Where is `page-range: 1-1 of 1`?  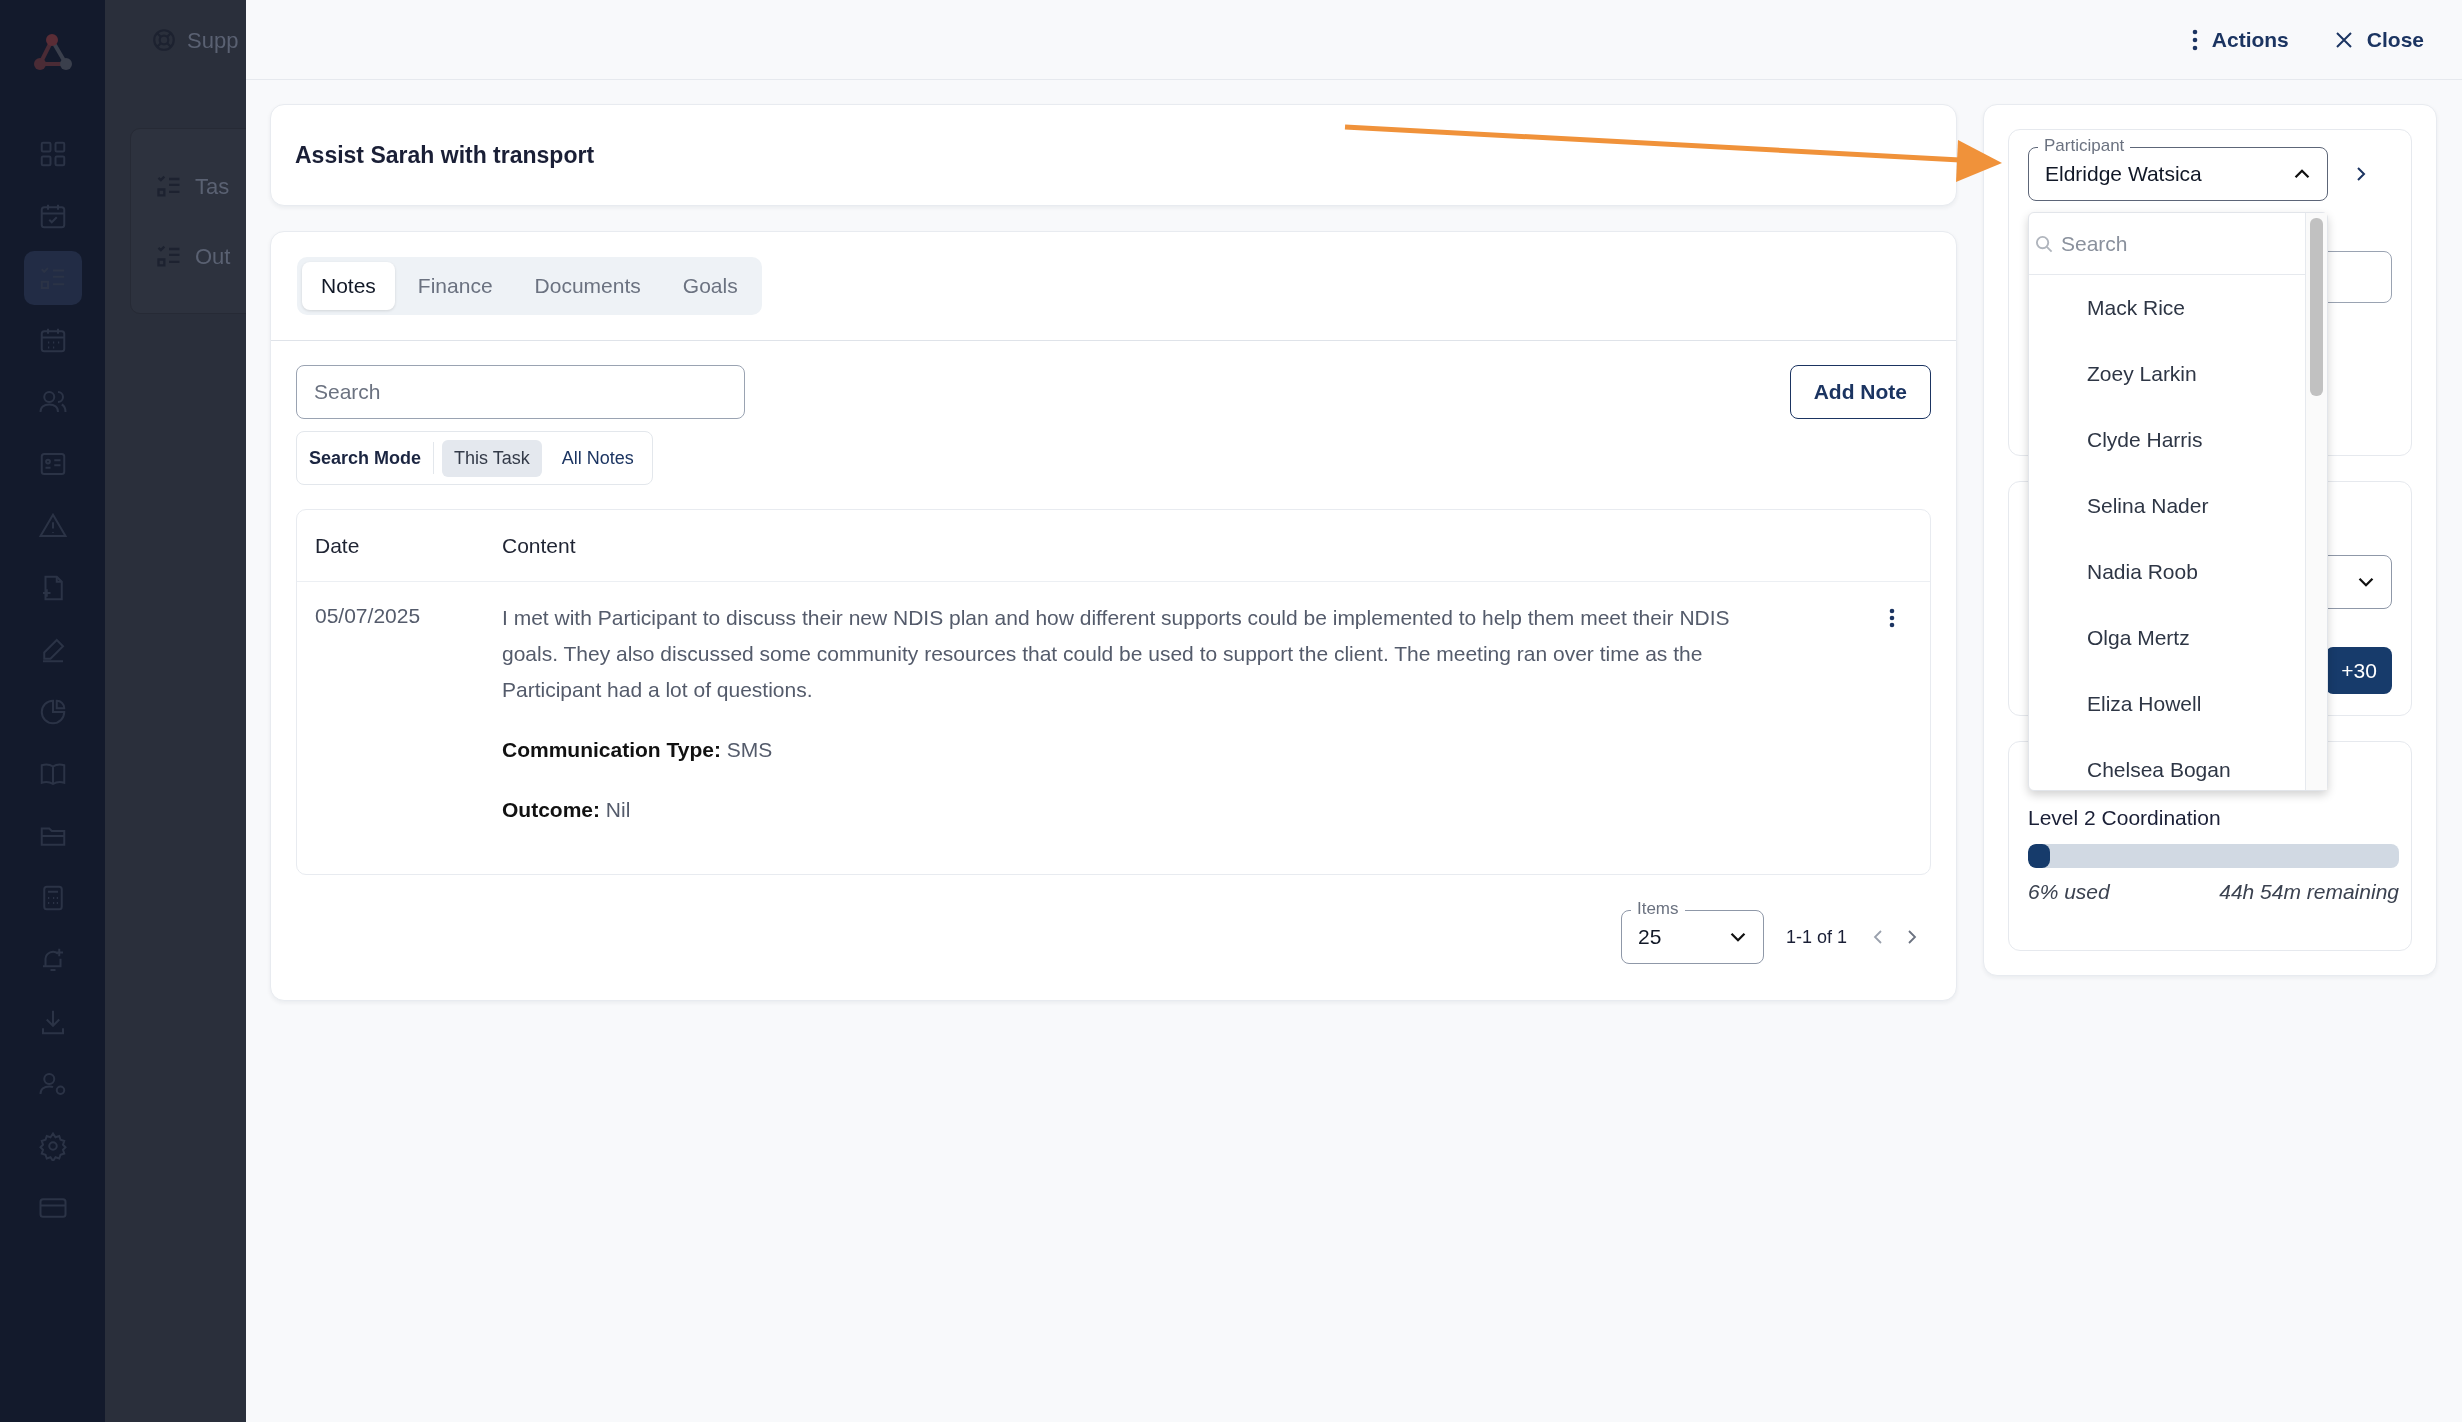 page-range: 1-1 of 1 is located at coordinates (1816, 937).